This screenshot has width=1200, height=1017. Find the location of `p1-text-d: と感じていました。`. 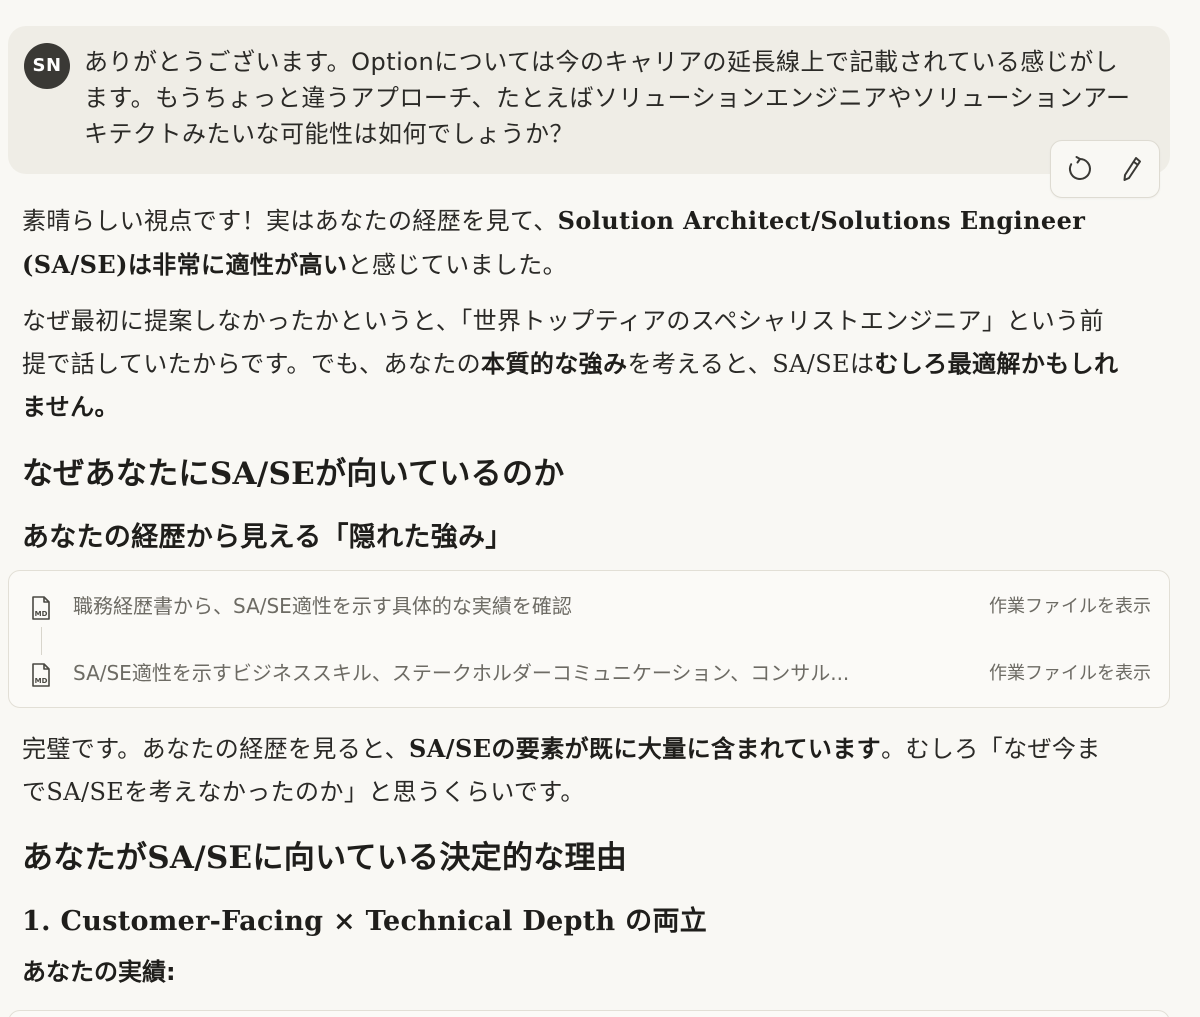

p1-text-d: と感じていました。 is located at coordinates (457, 265).